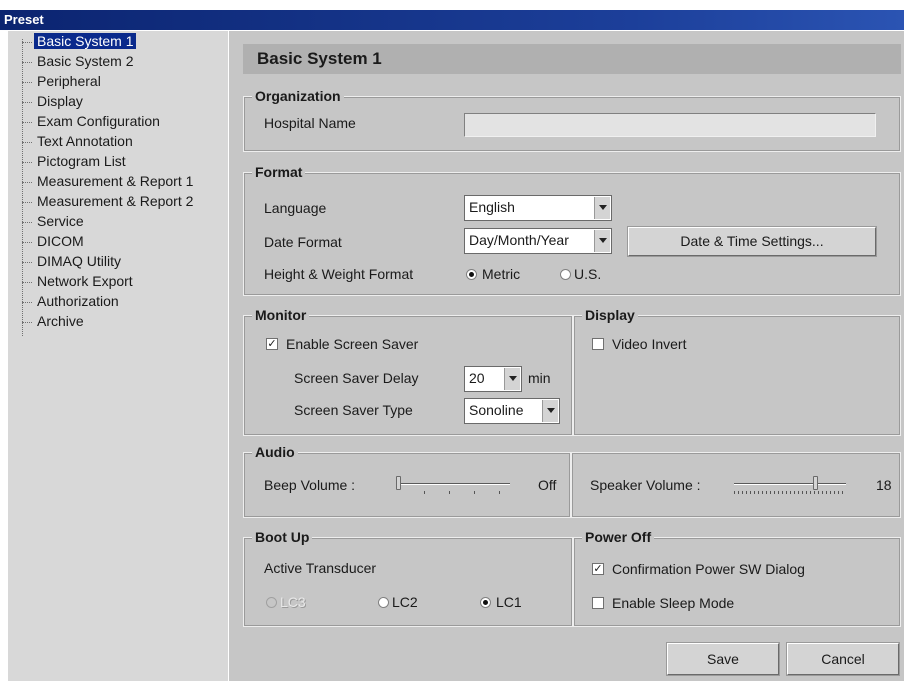  Describe the element at coordinates (272, 344) in the screenshot. I see `enable-screen-saver-checkbox: ✓` at that location.